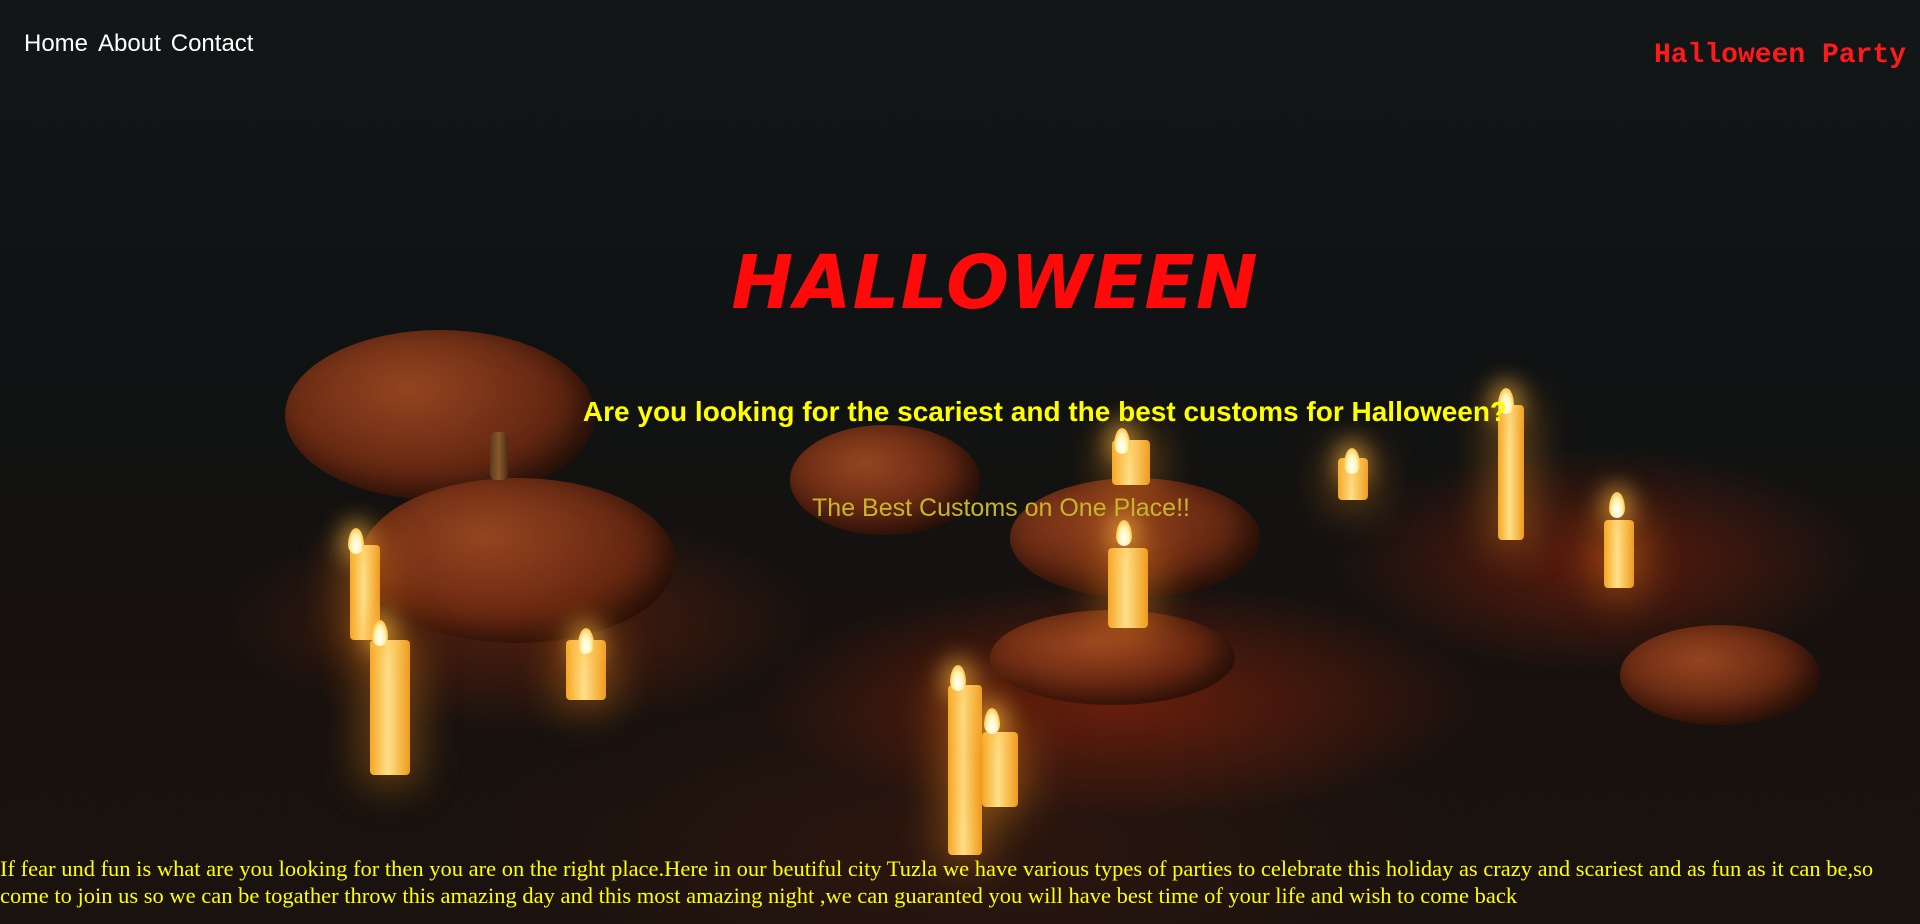 Image resolution: width=1920 pixels, height=924 pixels. Describe the element at coordinates (499, 456) in the screenshot. I see `pumpkin-stem-decoration` at that location.